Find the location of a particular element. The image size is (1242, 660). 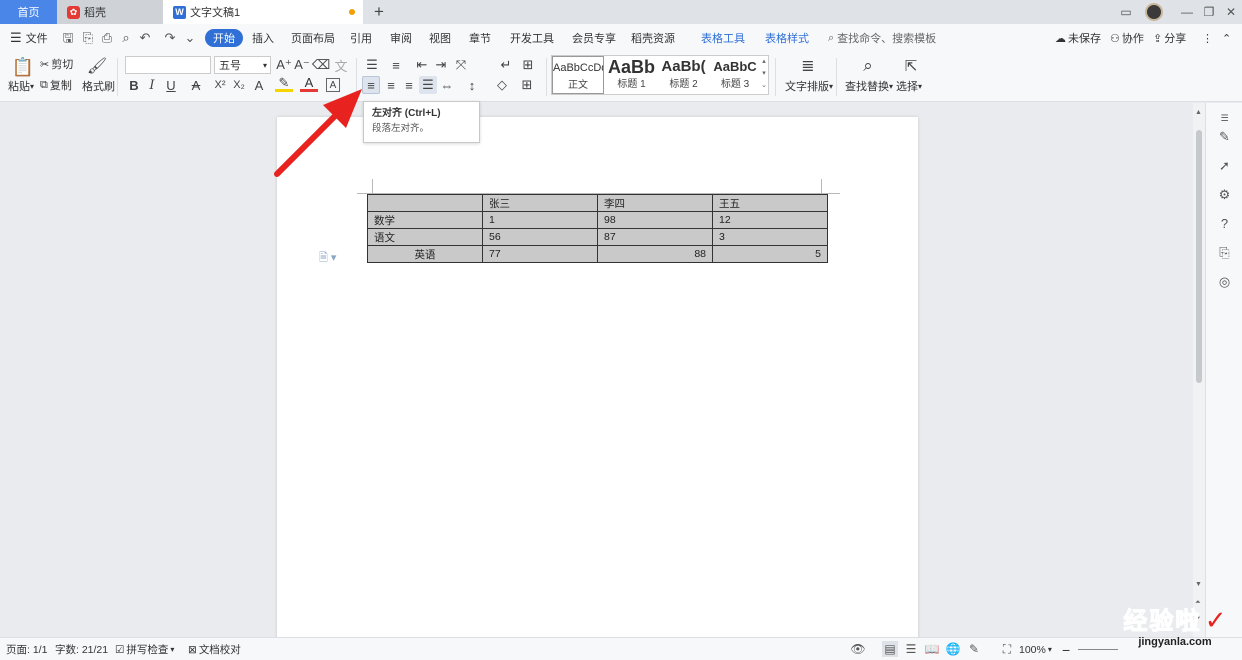

distributed-align-icon: ⇔ is located at coordinates (447, 85).